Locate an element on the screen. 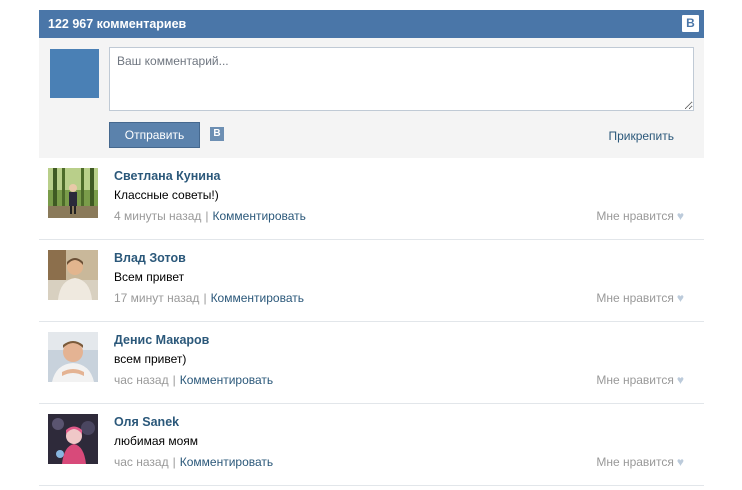 This screenshot has height=490, width=742. comment-time: 4 минуты назад is located at coordinates (157, 216).